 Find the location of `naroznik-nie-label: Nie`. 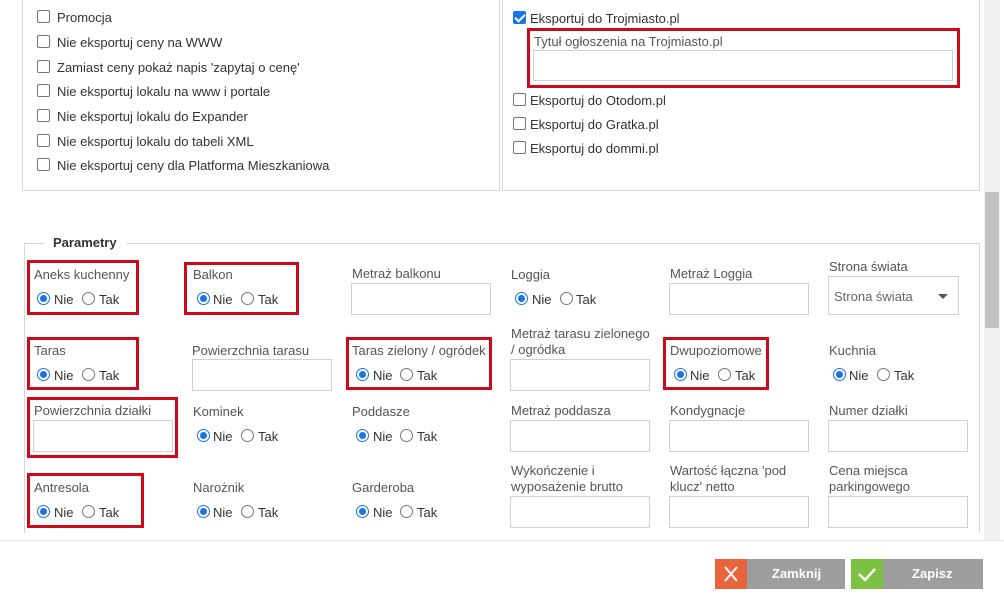

naroznik-nie-label: Nie is located at coordinates (223, 512).